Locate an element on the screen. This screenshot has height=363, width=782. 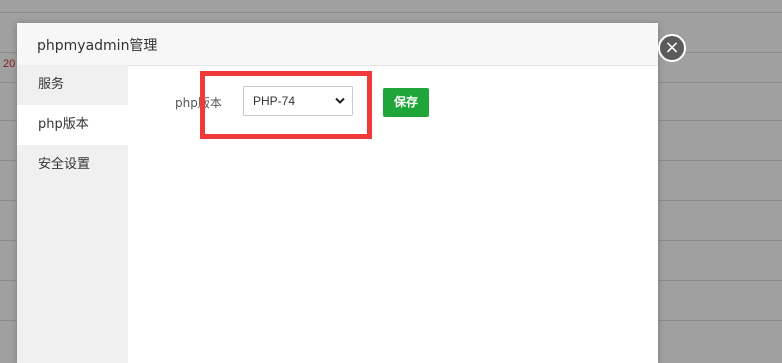
close-button: × is located at coordinates (672, 48).